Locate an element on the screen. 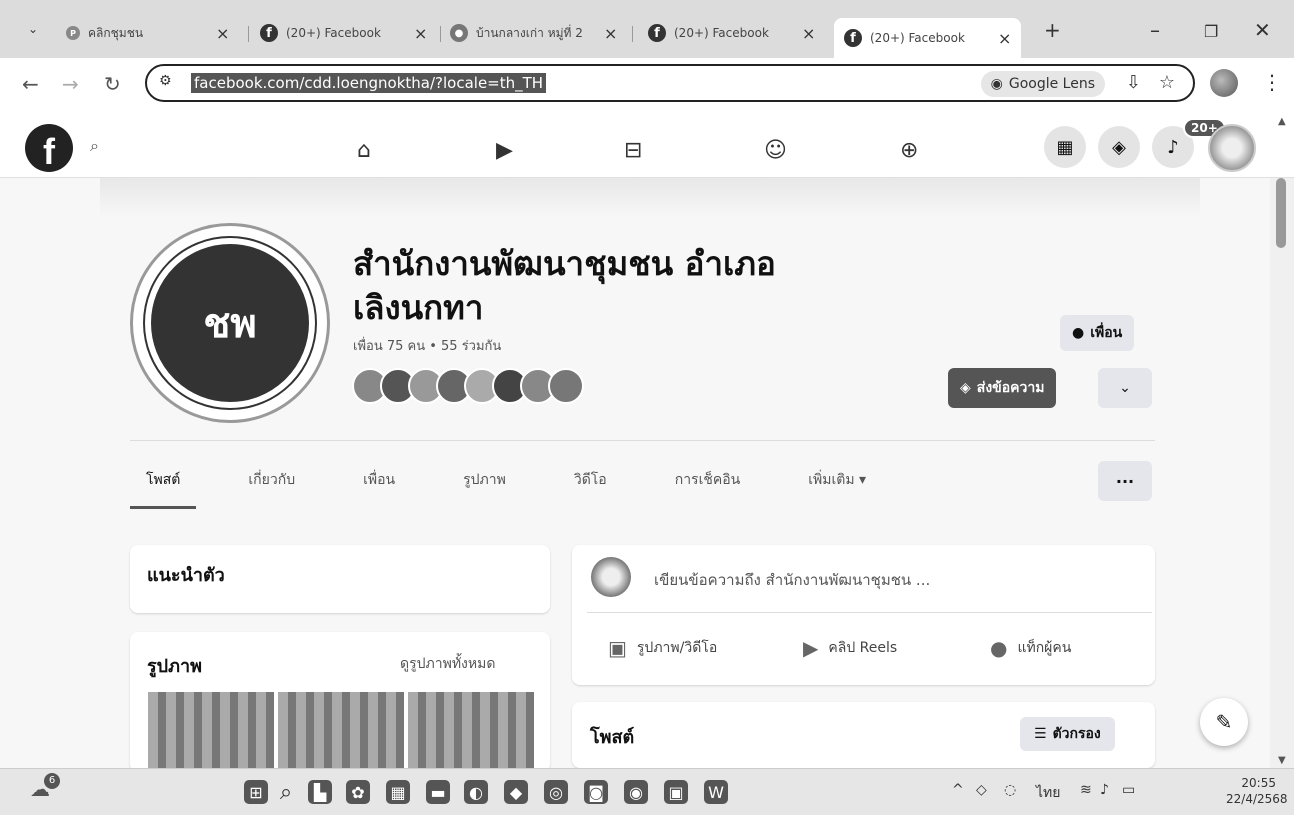 The image size is (1294, 815). edge-icon: ◐ is located at coordinates (476, 792).